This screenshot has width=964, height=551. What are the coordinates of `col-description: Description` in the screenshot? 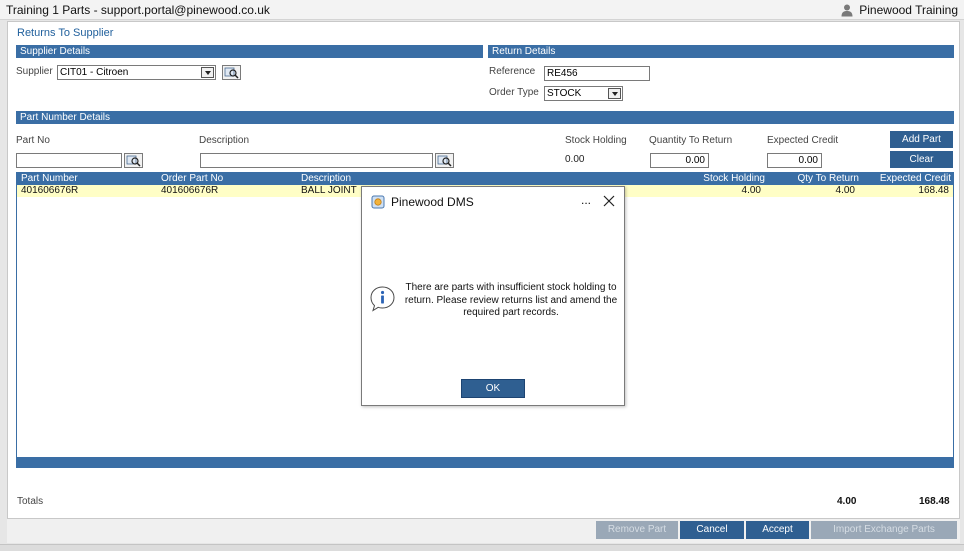 It's located at (326, 179).